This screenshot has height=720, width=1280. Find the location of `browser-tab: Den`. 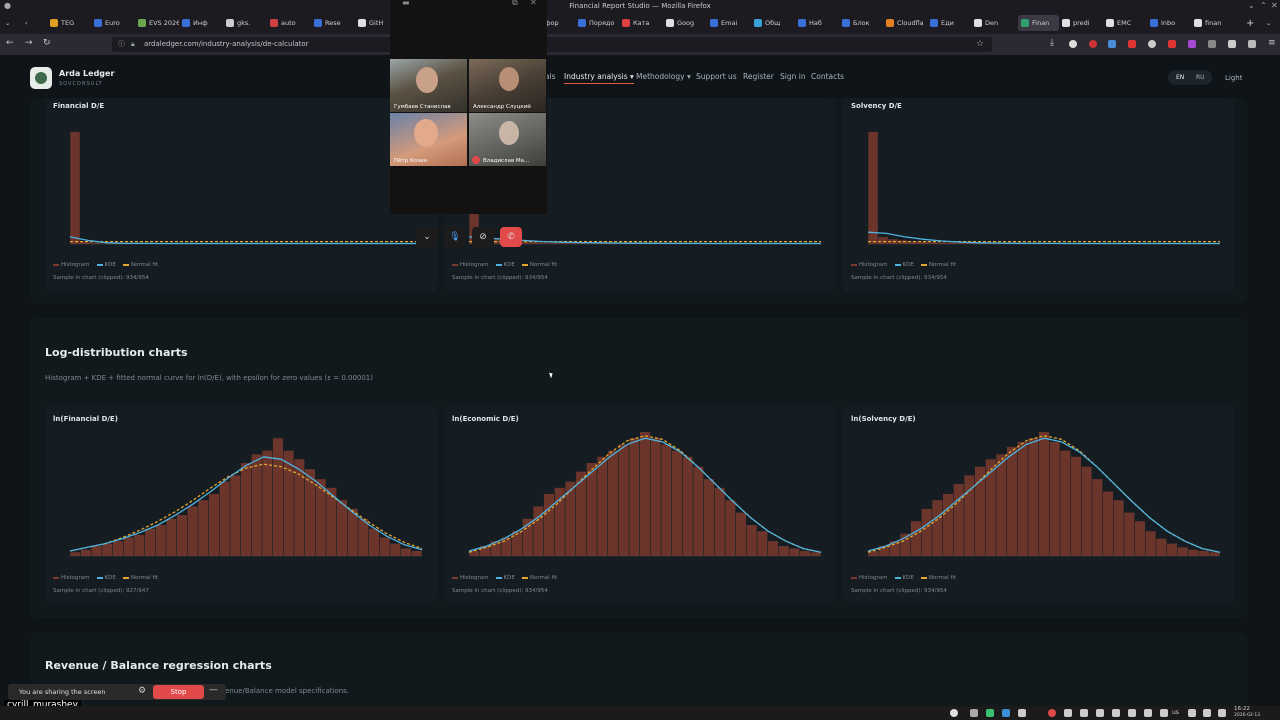

browser-tab: Den is located at coordinates (994, 23).